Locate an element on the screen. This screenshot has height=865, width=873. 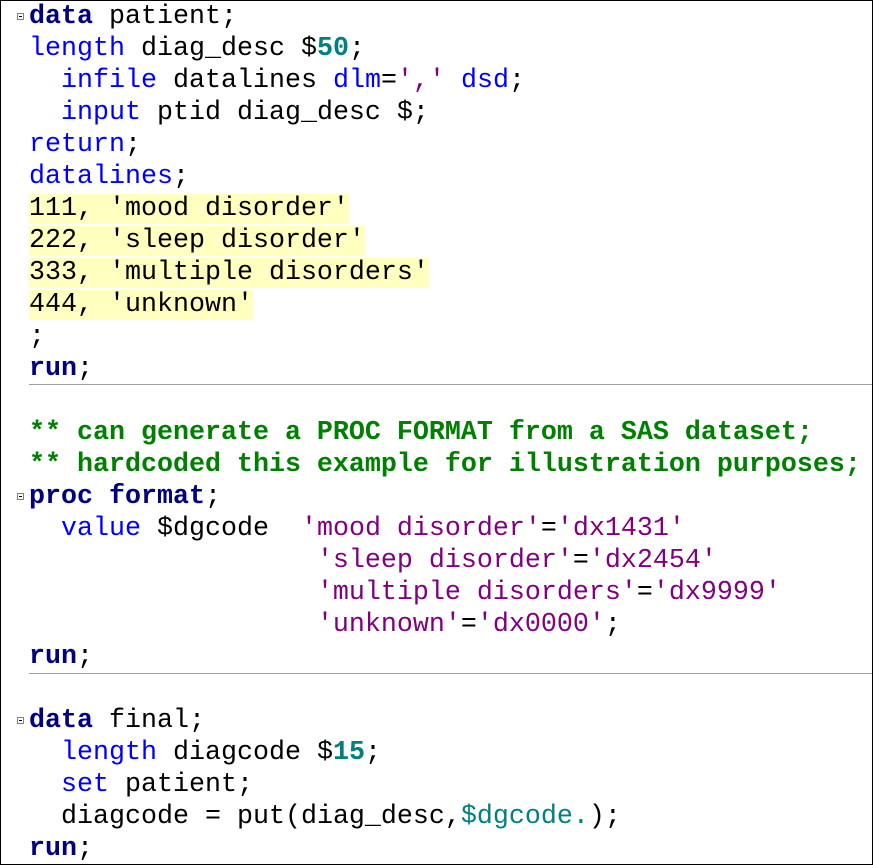
keyword: proc format is located at coordinates (117, 497).